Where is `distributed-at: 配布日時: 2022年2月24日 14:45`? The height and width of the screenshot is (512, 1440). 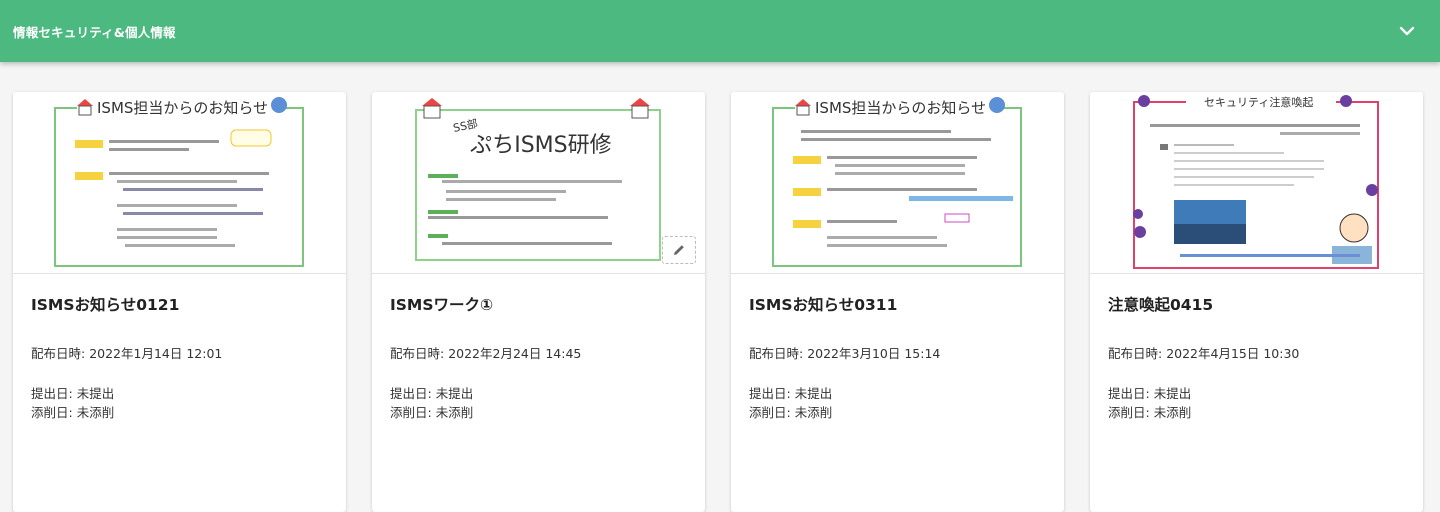
distributed-at: 配布日時: 2022年2月24日 14:45 is located at coordinates (486, 353).